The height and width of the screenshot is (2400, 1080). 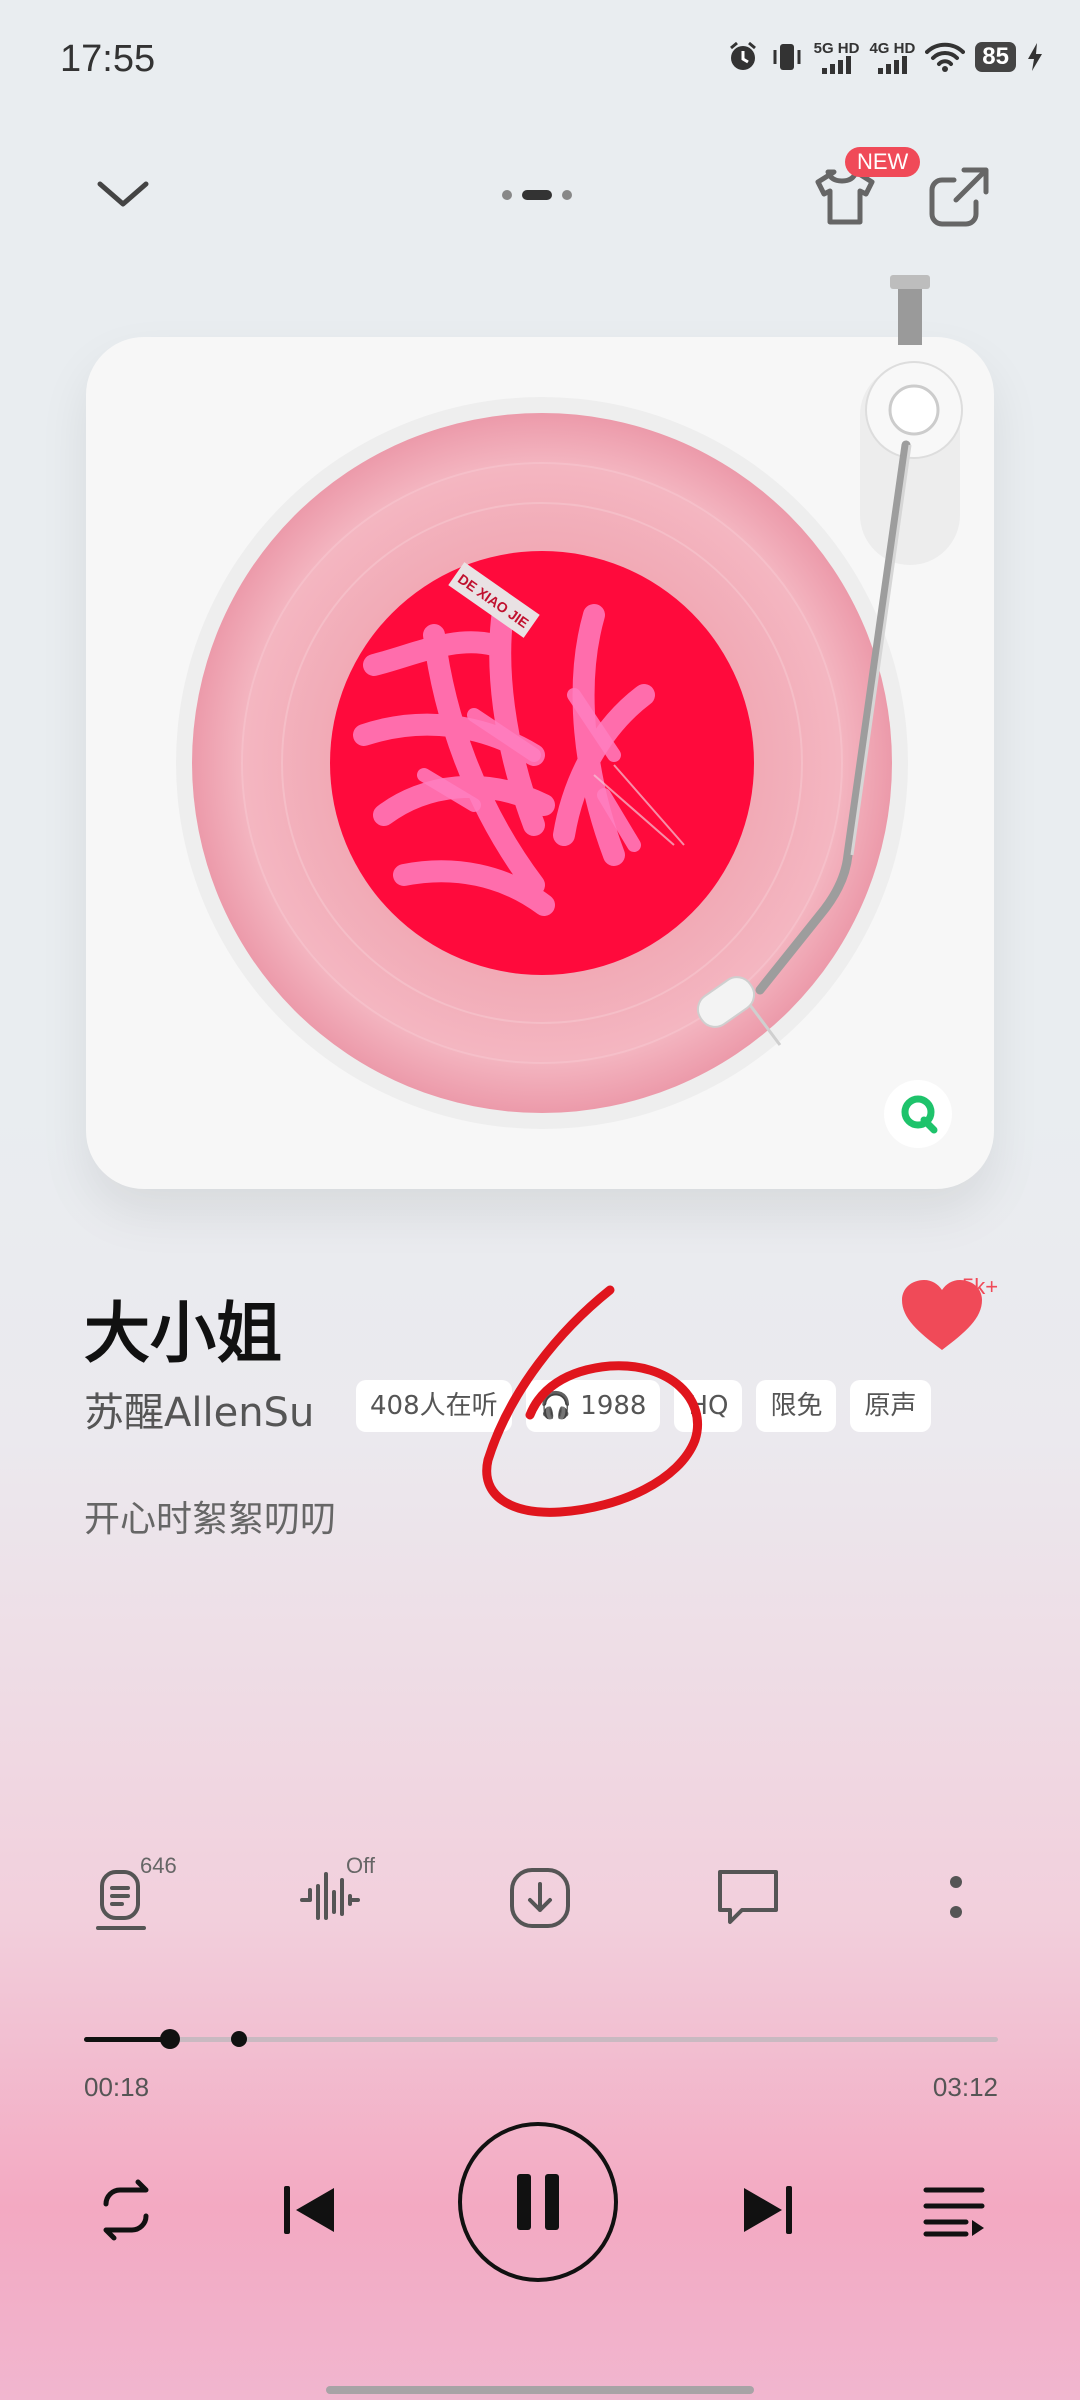 I want to click on signal-5g: 5G HD, so click(x=836, y=57).